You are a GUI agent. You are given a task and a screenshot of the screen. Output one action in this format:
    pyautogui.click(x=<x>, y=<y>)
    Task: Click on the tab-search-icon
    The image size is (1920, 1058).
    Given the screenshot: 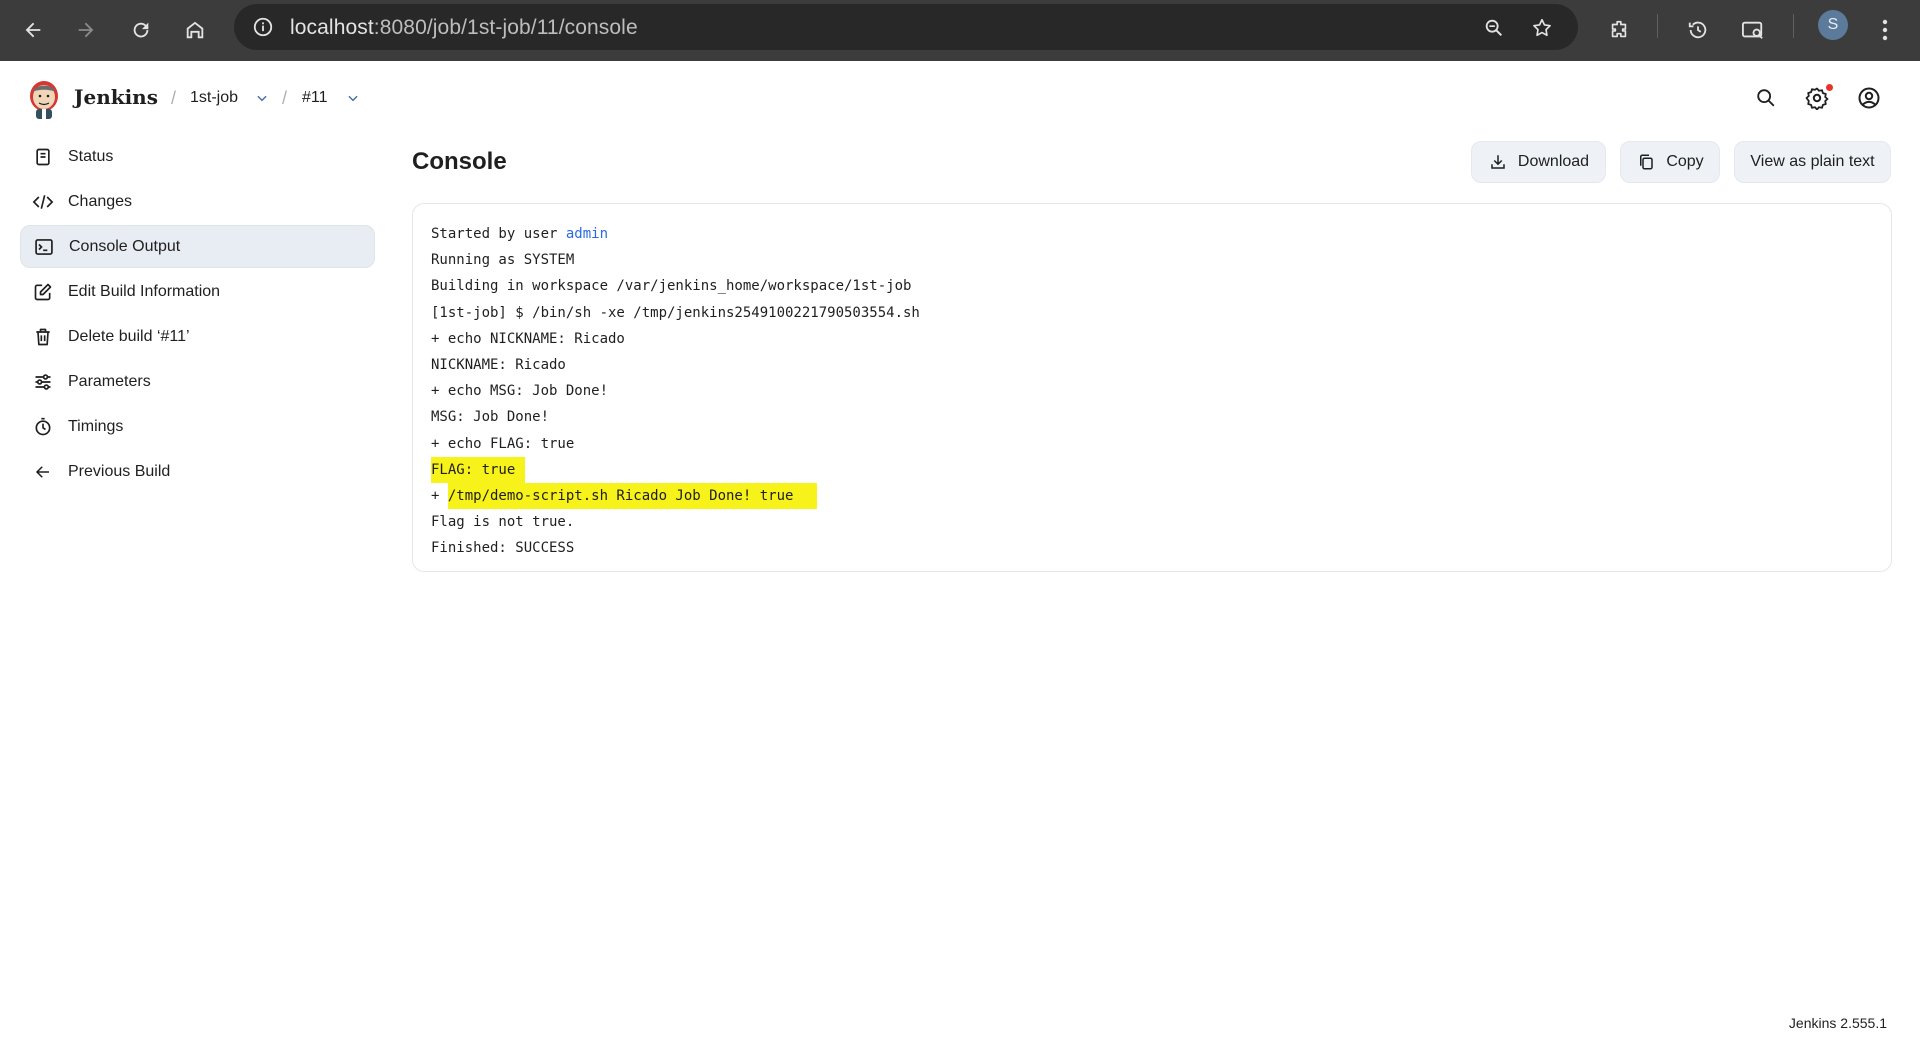 What is the action you would take?
    pyautogui.click(x=1752, y=30)
    